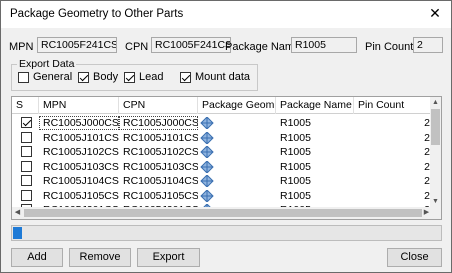  Describe the element at coordinates (160, 166) in the screenshot. I see `cell-cpn: RC1005J103CS/0` at that location.